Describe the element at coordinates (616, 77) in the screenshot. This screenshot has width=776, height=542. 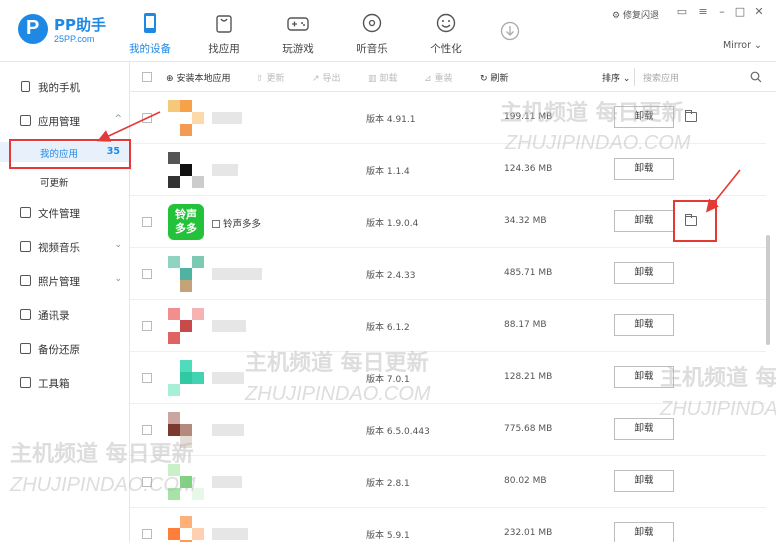
I see `sort-dropdown: 排序 ⌄` at that location.